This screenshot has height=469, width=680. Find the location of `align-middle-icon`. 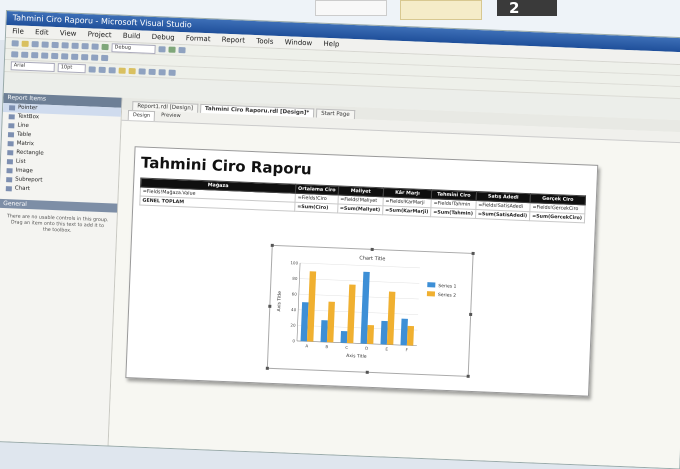

align-middle-icon is located at coordinates (55, 56).